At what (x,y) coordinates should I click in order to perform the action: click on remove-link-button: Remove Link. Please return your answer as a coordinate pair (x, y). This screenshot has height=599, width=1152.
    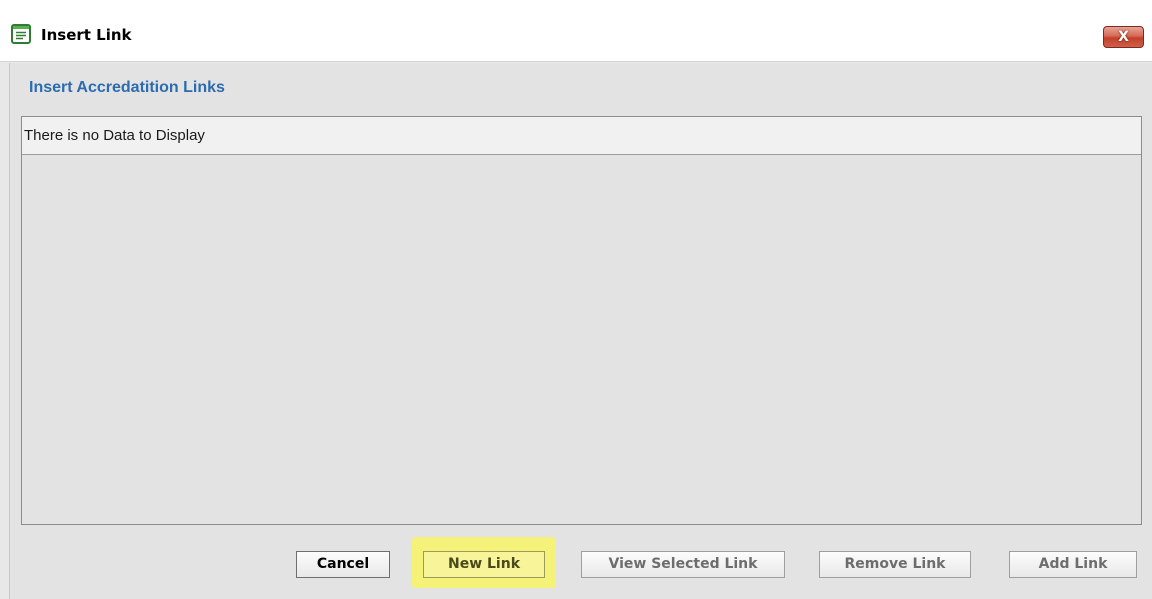
    Looking at the image, I should click on (895, 564).